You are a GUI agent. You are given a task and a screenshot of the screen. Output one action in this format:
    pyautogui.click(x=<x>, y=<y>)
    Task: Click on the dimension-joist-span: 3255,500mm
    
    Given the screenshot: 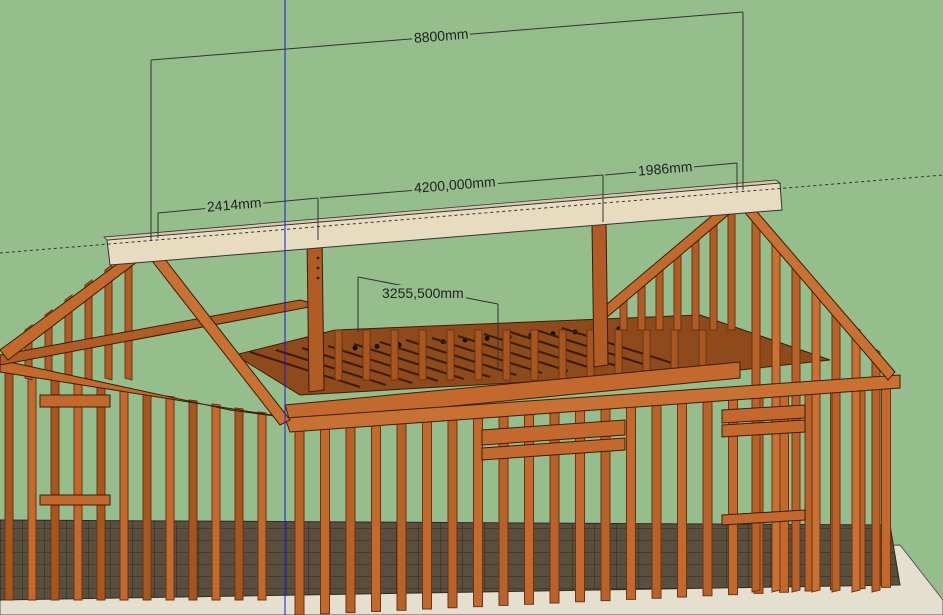 What is the action you would take?
    pyautogui.click(x=423, y=293)
    